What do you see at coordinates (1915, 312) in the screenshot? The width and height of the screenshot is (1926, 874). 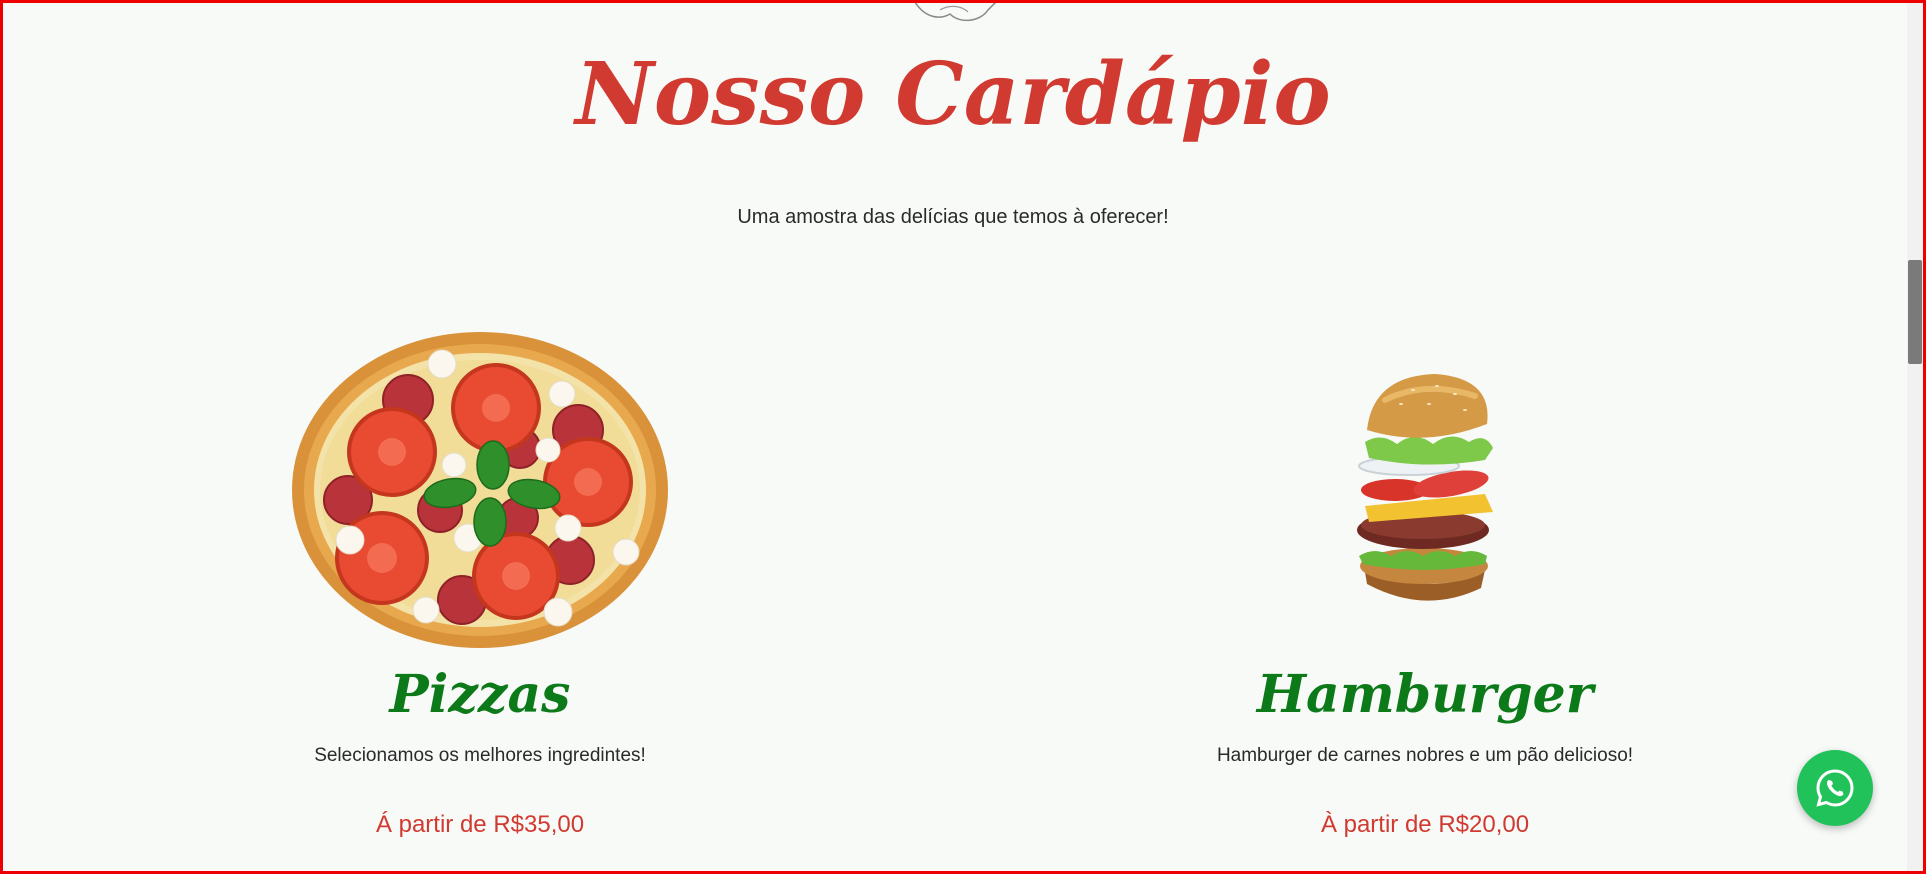 I see `scrollbar-thumb` at bounding box center [1915, 312].